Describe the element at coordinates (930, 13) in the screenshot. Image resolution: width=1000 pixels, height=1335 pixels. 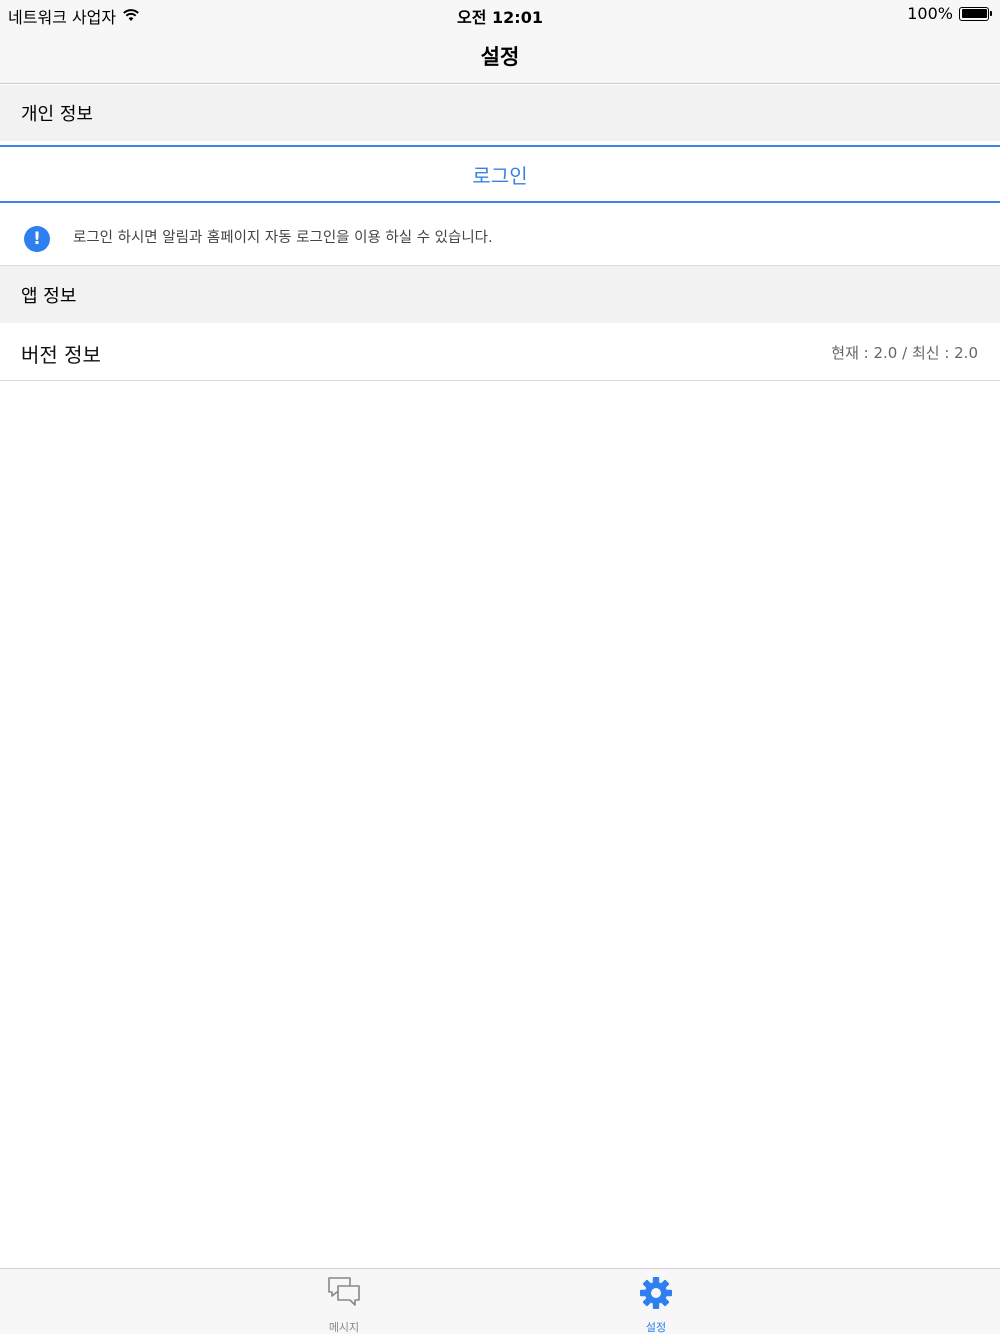
I see `battery-percent: 100%` at that location.